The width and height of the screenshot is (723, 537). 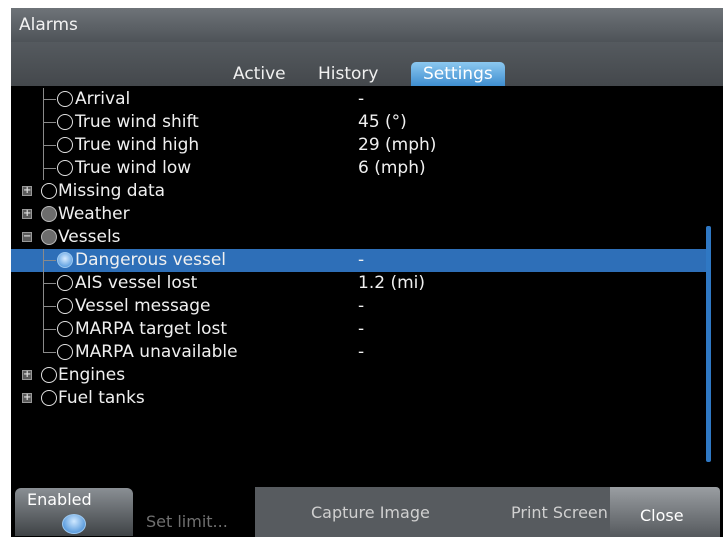 What do you see at coordinates (150, 260) in the screenshot?
I see `alarm-name: Dangerous vessel` at bounding box center [150, 260].